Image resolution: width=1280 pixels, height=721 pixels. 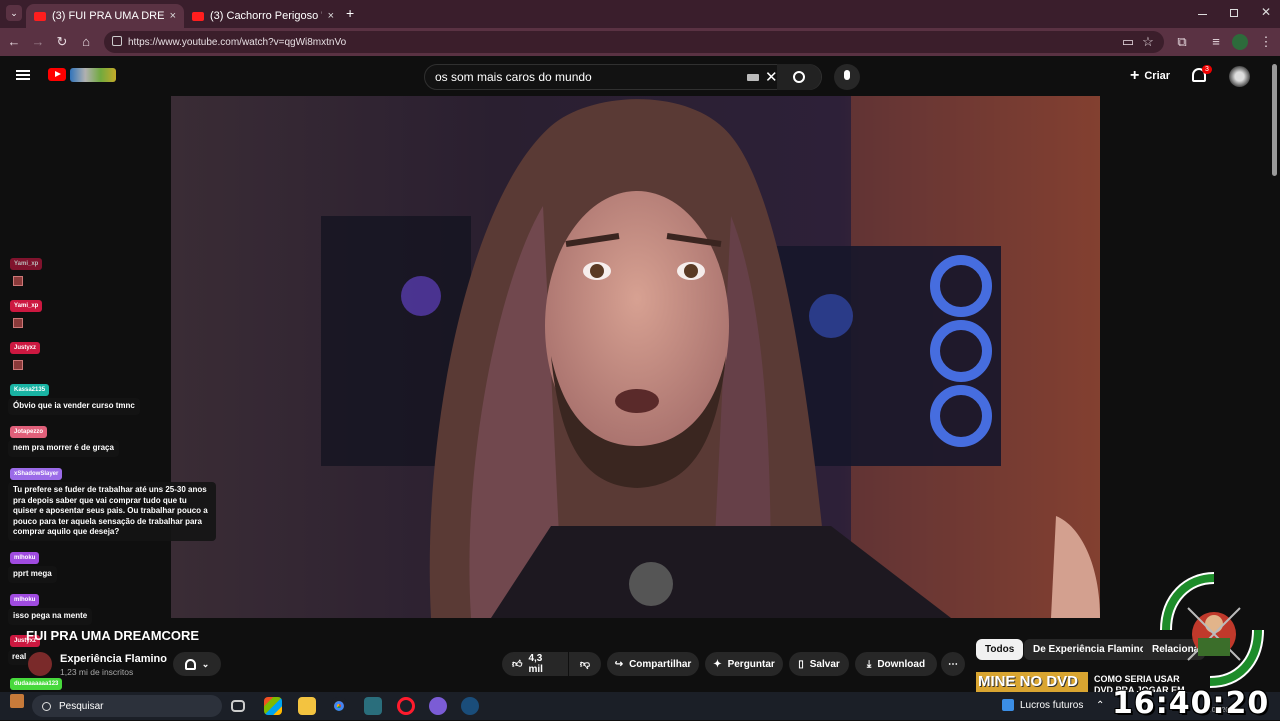 What do you see at coordinates (1182, 42) in the screenshot?
I see `extensions-icon: ⧉` at bounding box center [1182, 42].